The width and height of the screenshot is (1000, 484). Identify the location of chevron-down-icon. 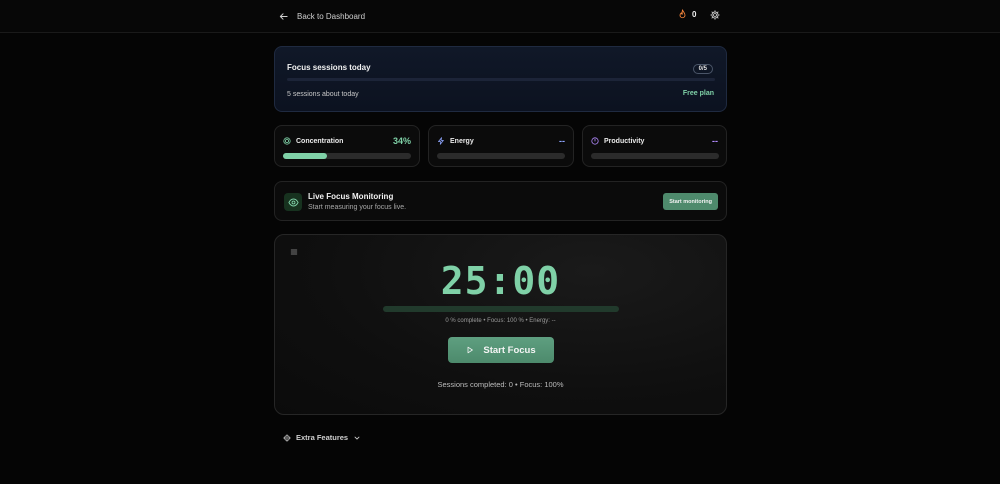
(357, 437).